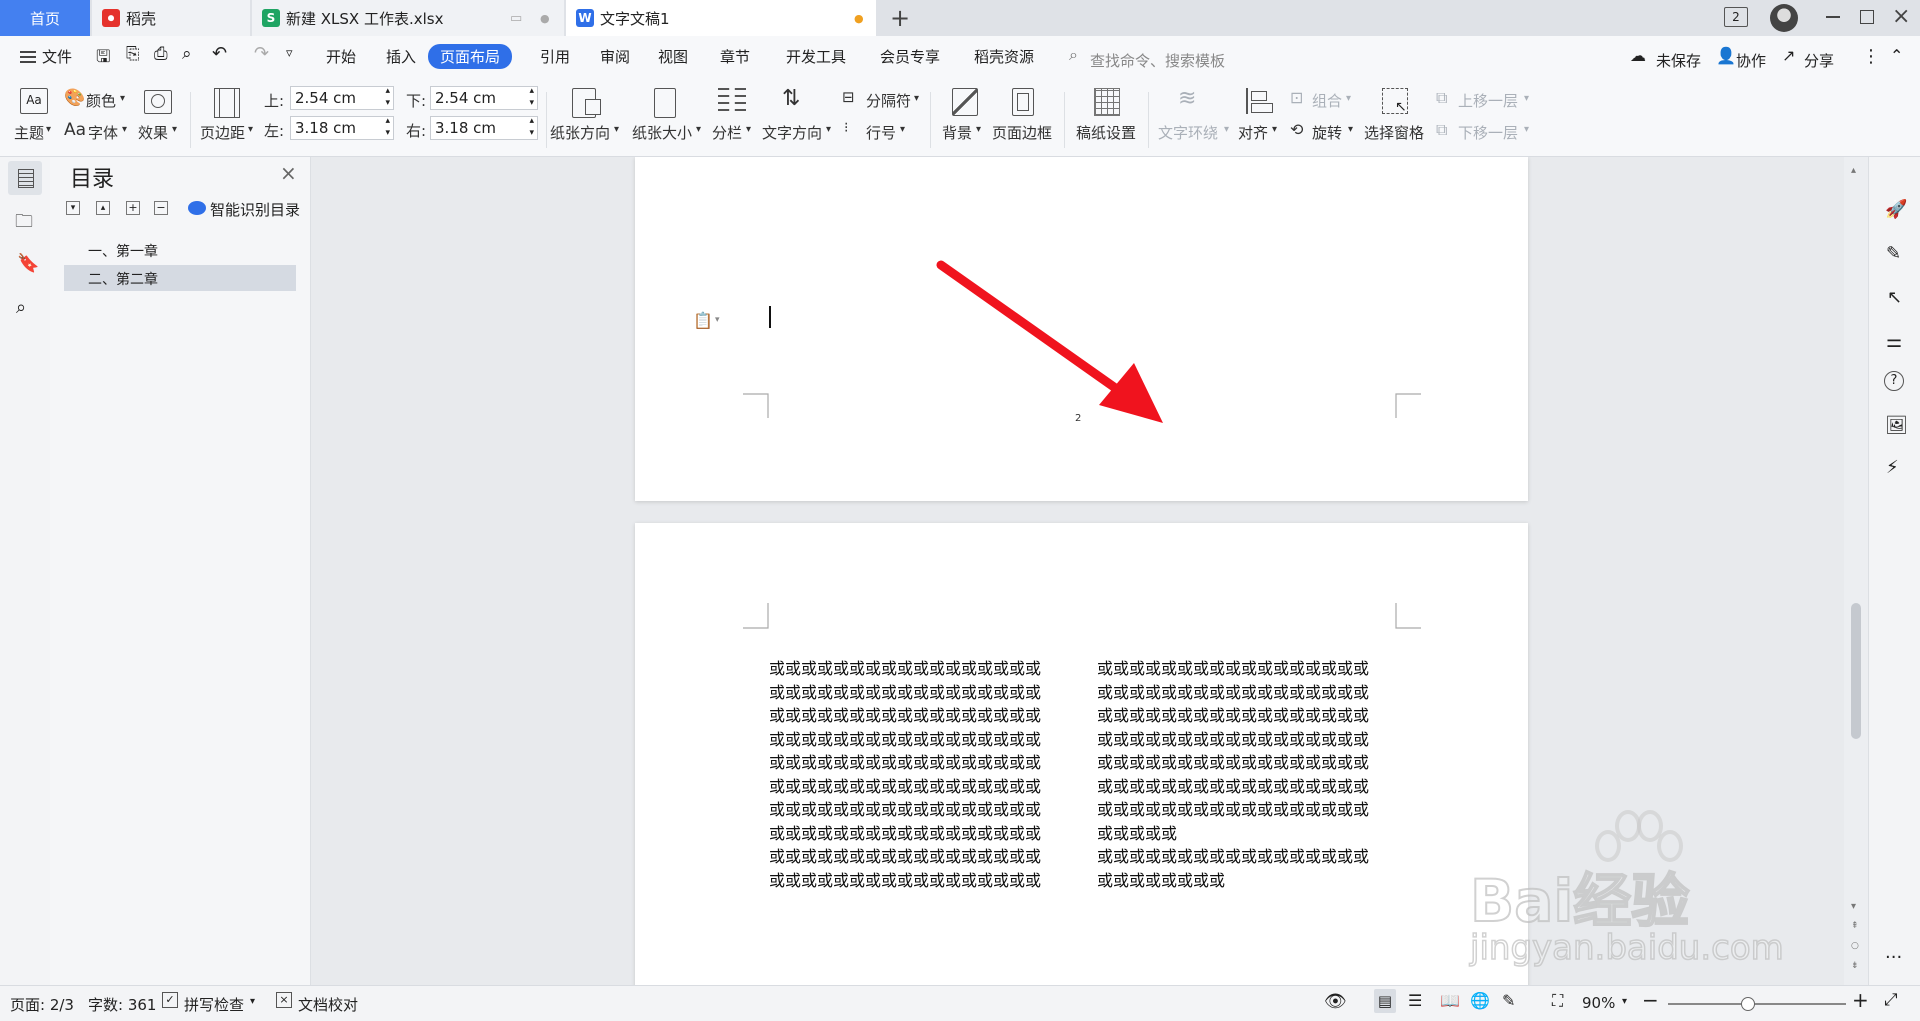 This screenshot has width=1920, height=1021. Describe the element at coordinates (1853, 170) in the screenshot. I see `scroll-up-icon: ▴` at that location.